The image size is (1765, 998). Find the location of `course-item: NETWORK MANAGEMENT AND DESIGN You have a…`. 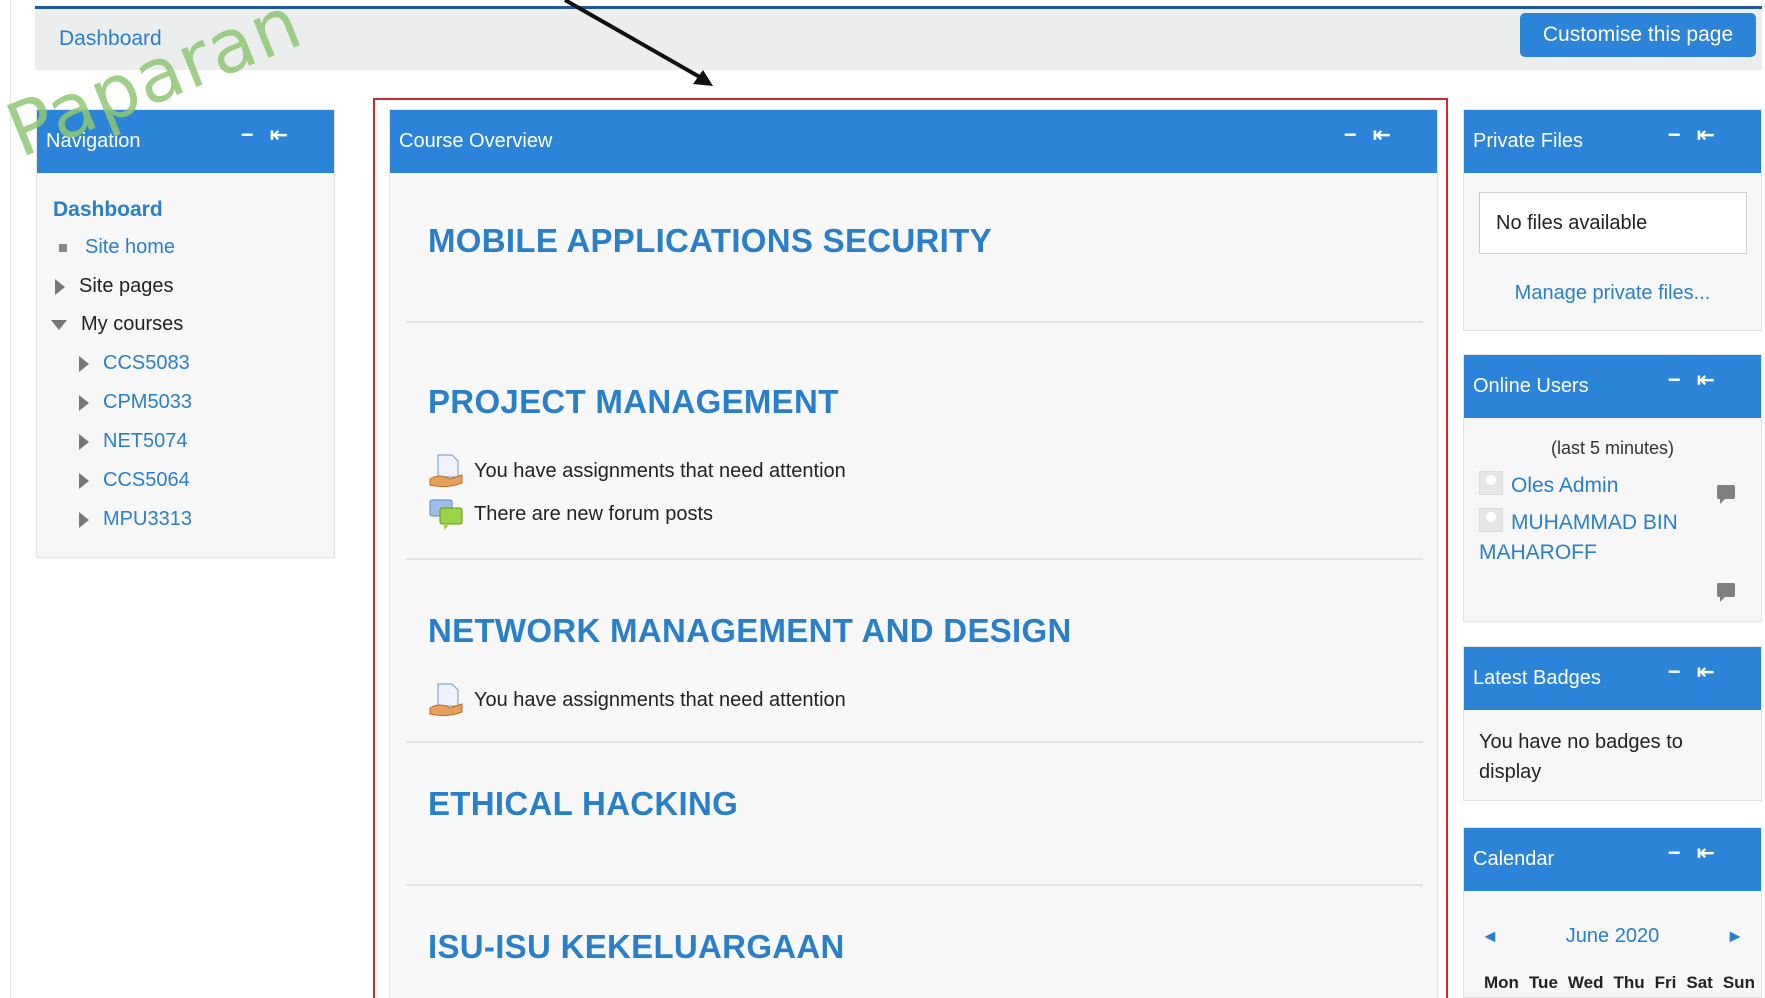

course-item: NETWORK MANAGEMENT AND DESIGN You have a… is located at coordinates (914, 651).